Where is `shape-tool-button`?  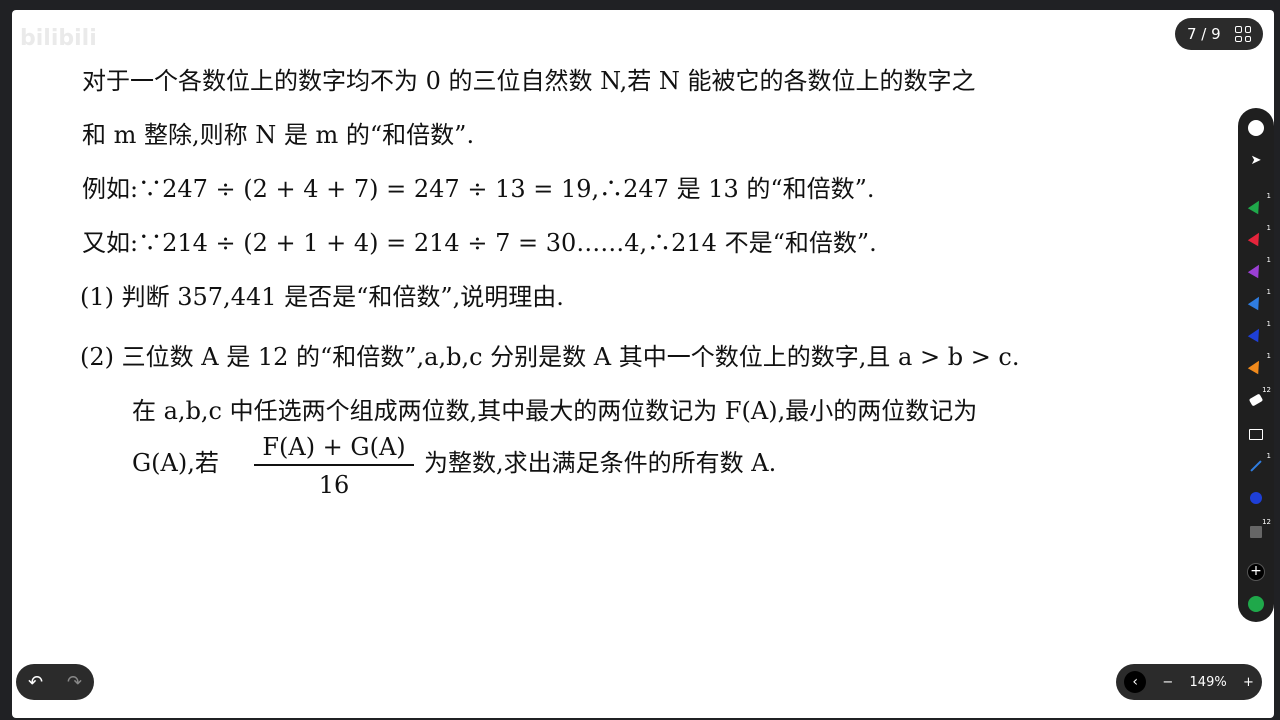 shape-tool-button is located at coordinates (1256, 498).